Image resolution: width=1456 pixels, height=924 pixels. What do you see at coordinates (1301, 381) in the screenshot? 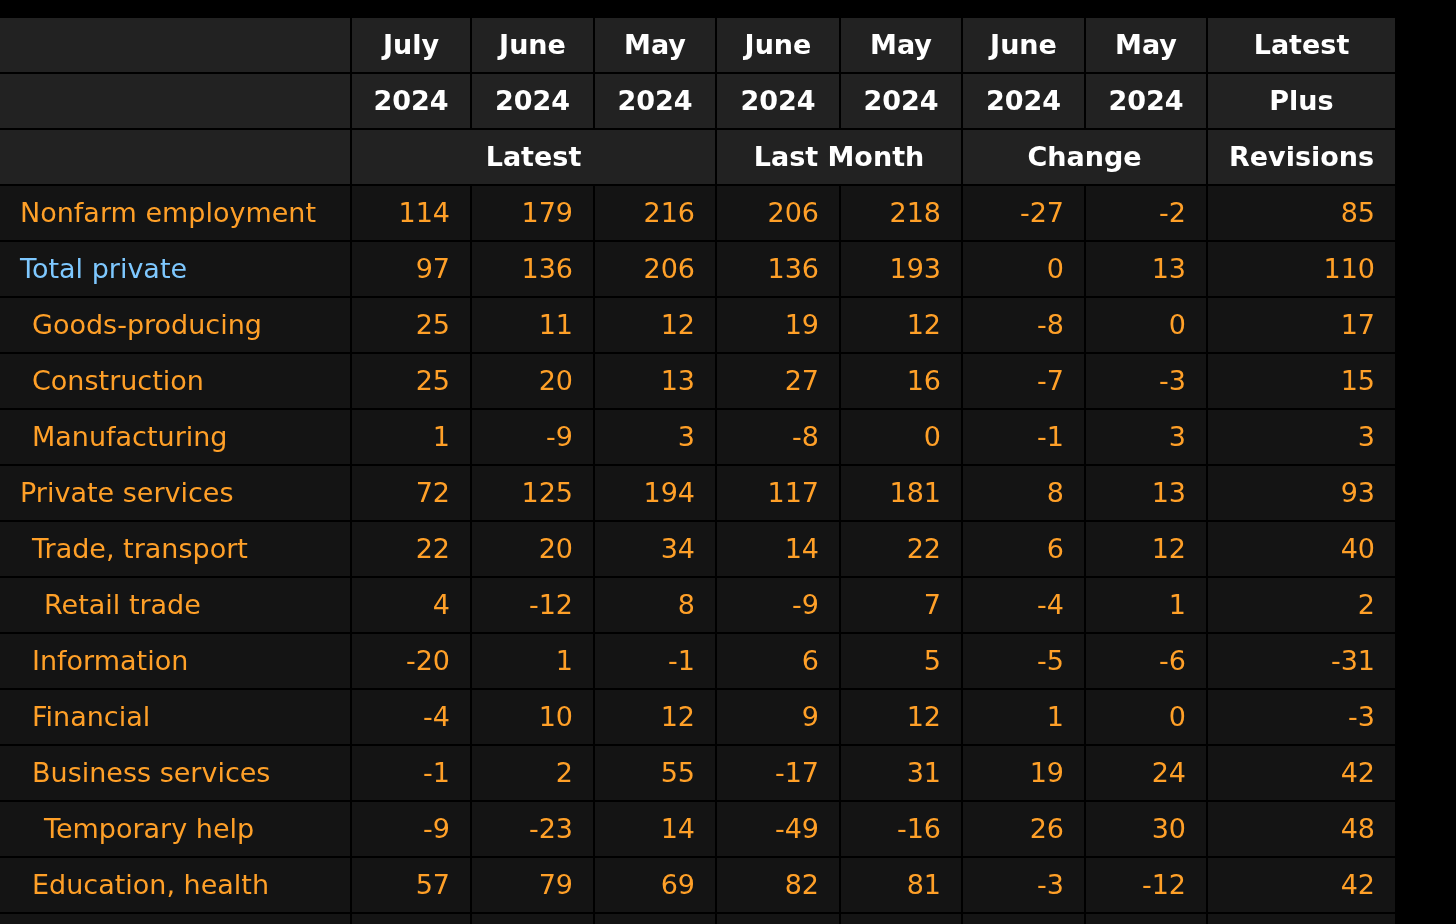
I see `table-cell: 15` at bounding box center [1301, 381].